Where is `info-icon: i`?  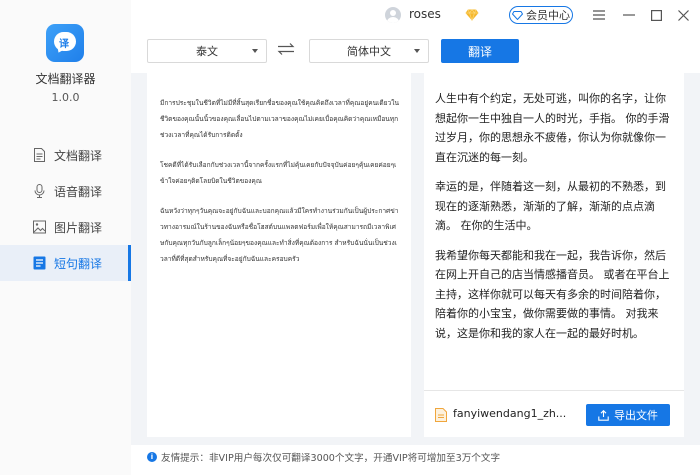
info-icon: i is located at coordinates (152, 457).